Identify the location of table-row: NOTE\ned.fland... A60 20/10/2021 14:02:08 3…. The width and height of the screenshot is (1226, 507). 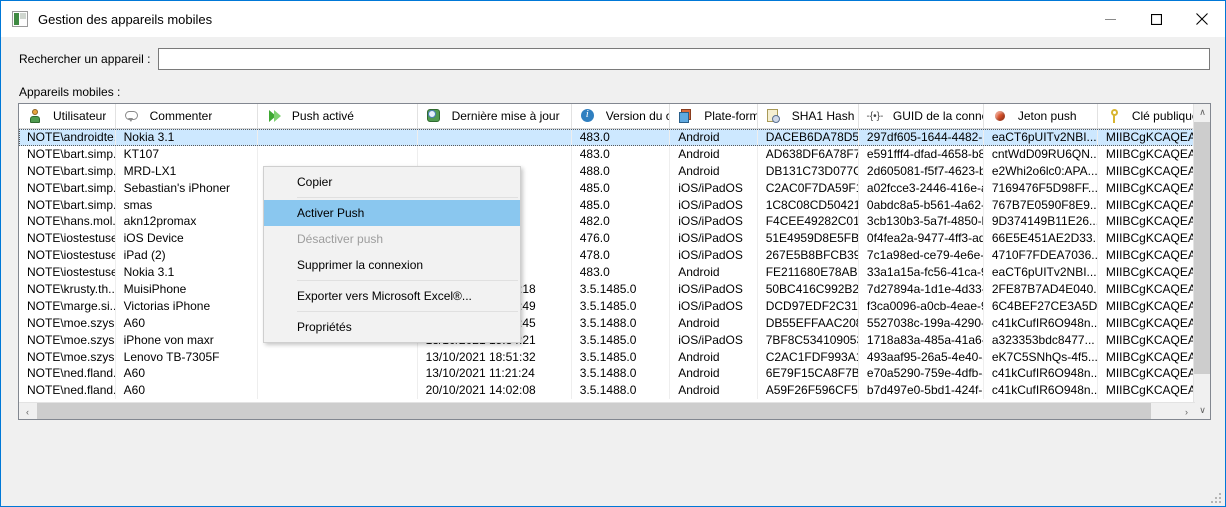
(614, 390).